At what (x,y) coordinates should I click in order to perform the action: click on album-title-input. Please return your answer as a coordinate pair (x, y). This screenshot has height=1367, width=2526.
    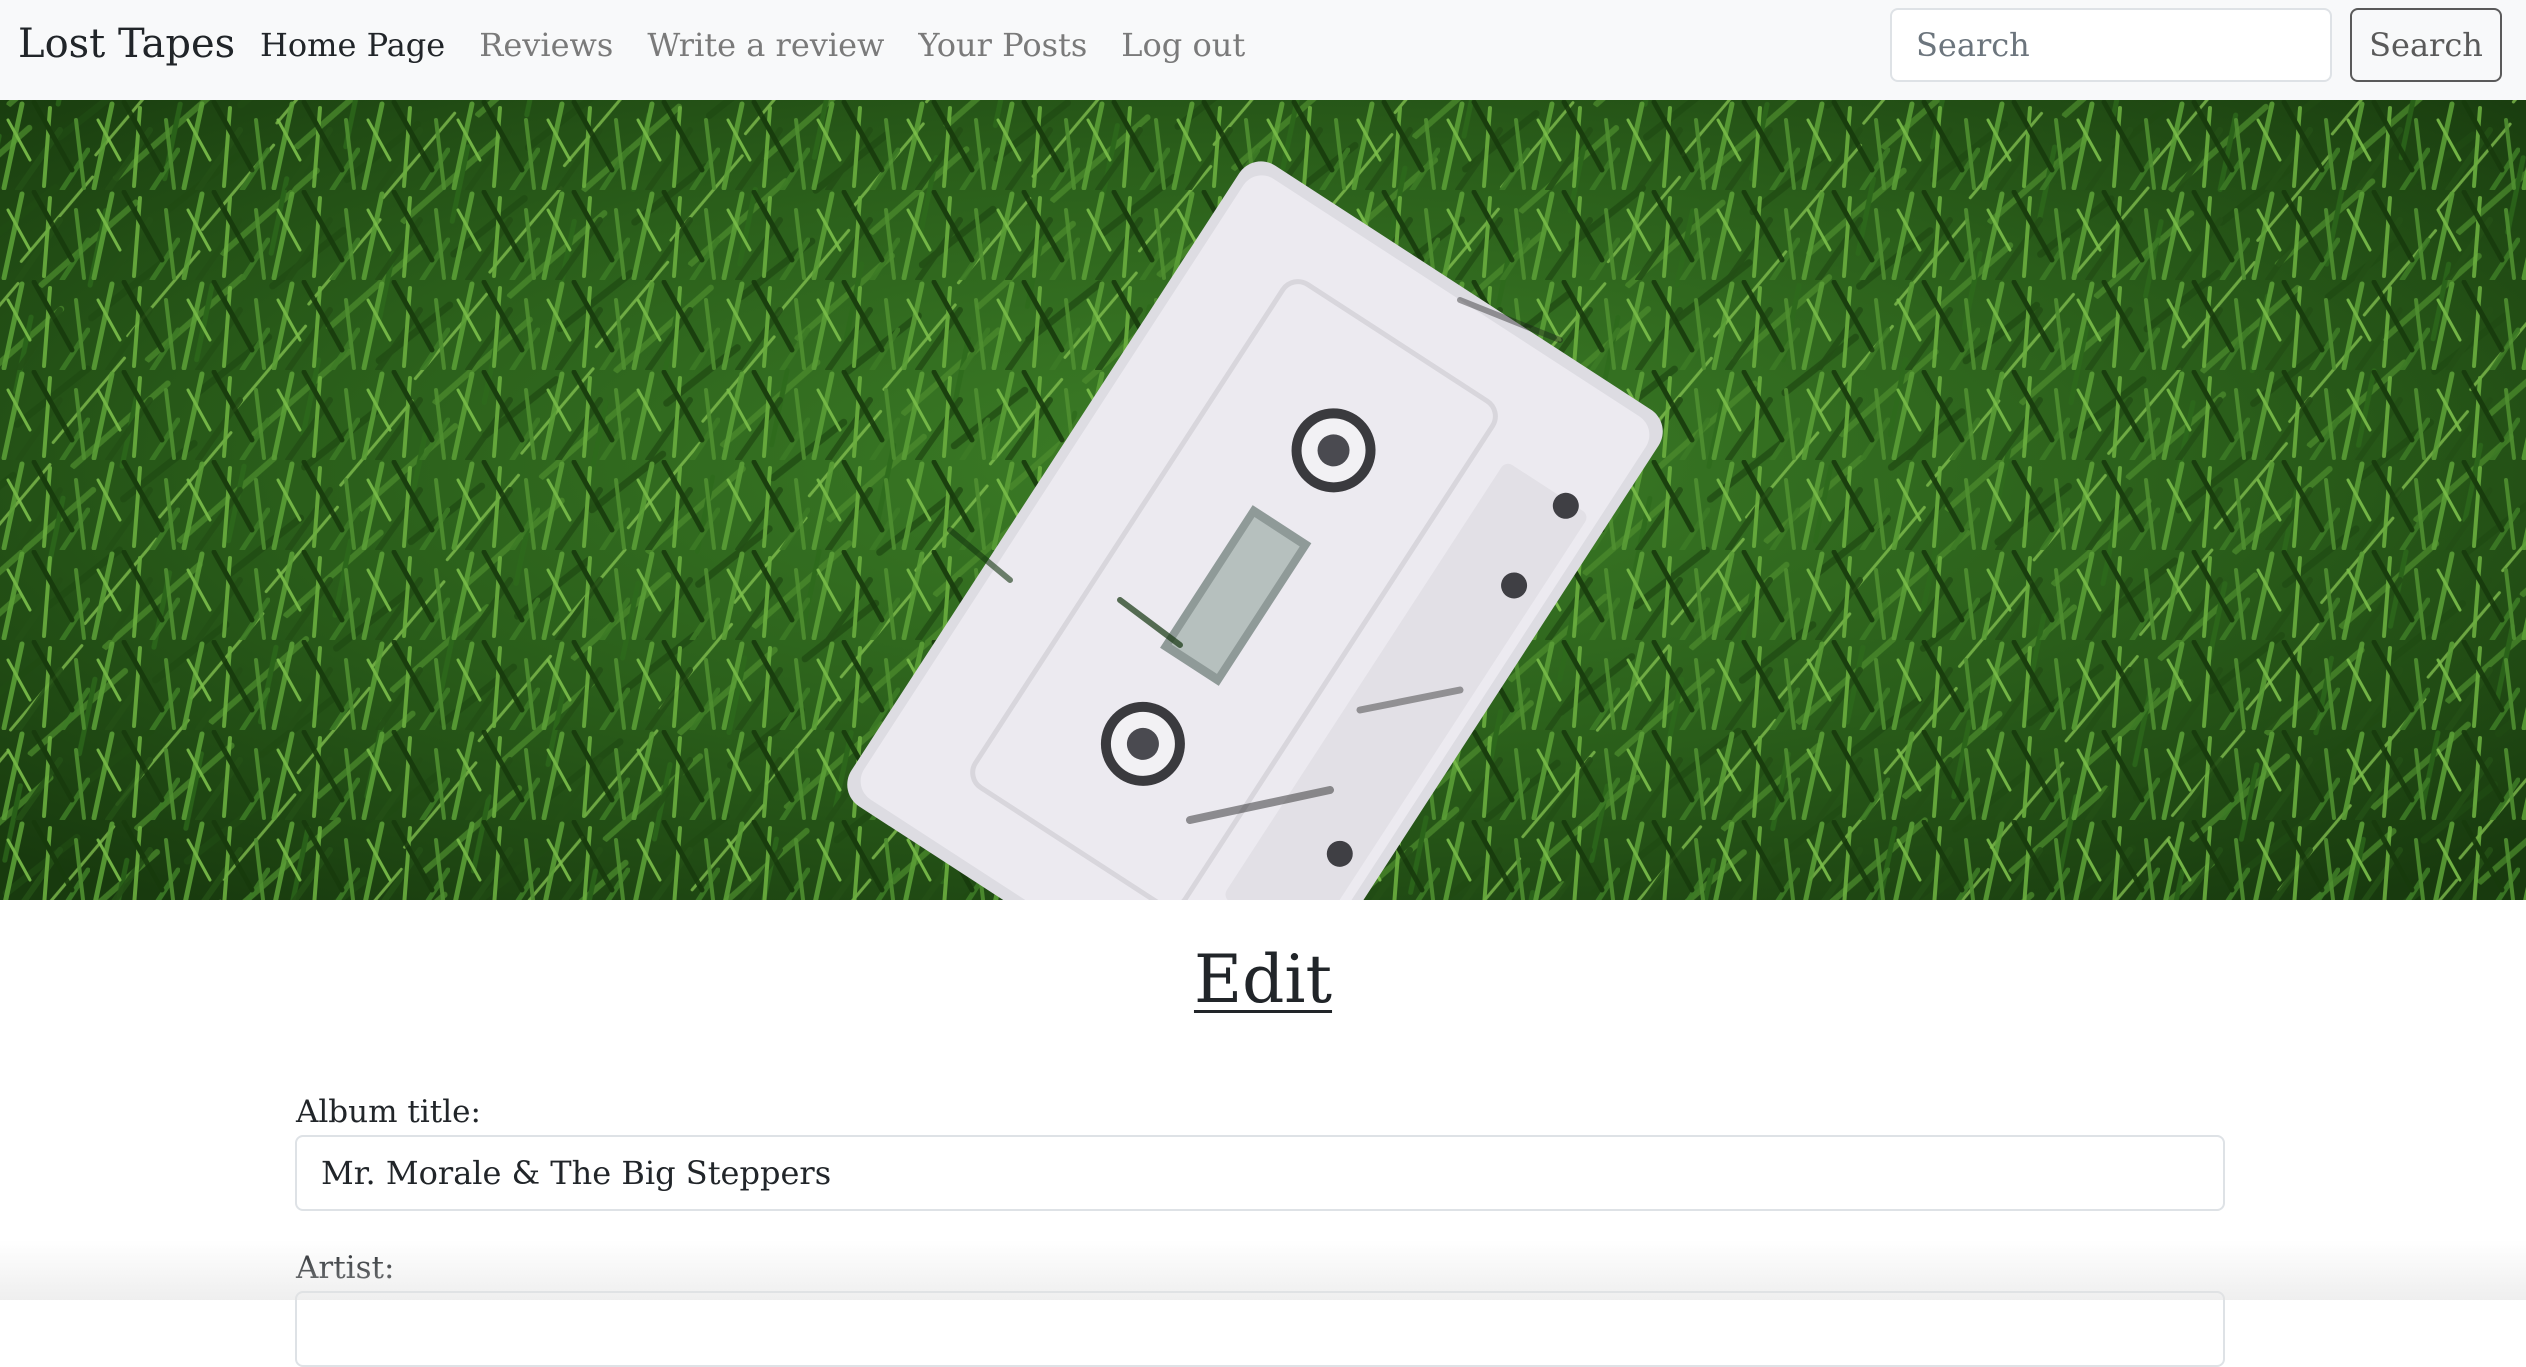
    Looking at the image, I should click on (1260, 1173).